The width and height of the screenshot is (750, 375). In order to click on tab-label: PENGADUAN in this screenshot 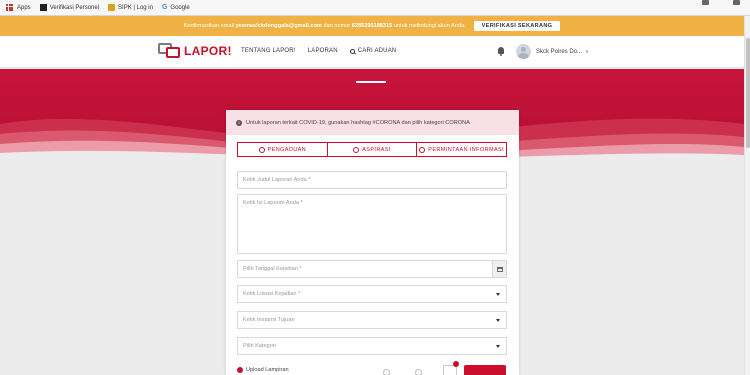, I will do `click(287, 149)`.